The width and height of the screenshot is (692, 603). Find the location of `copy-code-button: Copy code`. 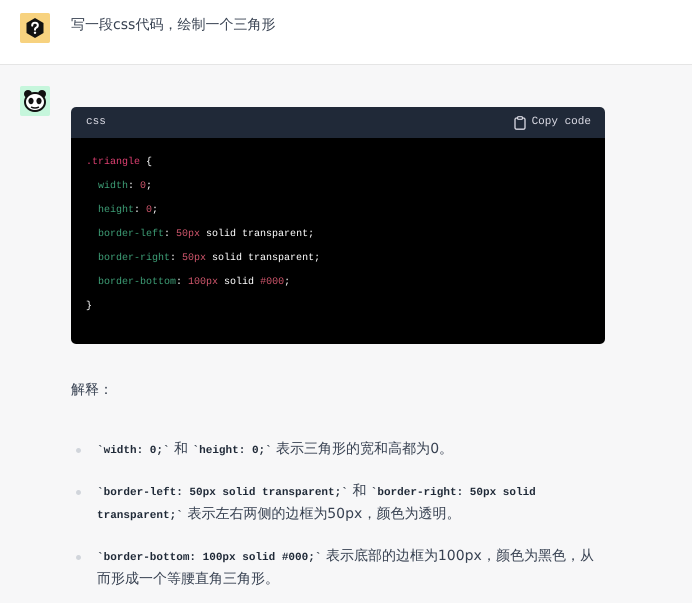

copy-code-button: Copy code is located at coordinates (552, 122).